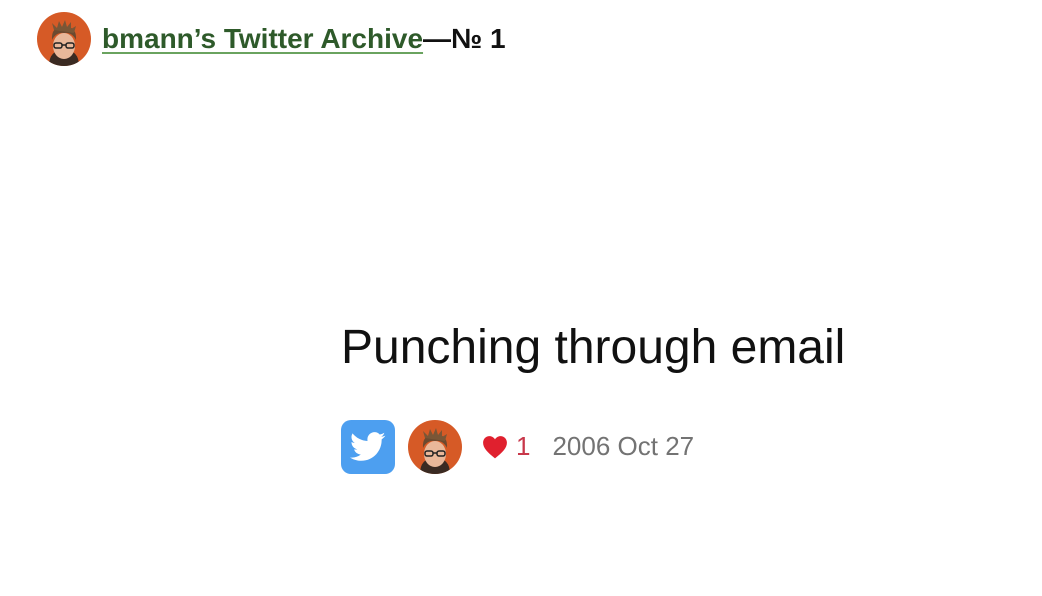 The height and width of the screenshot is (596, 1042). I want to click on likes: 1, so click(506, 446).